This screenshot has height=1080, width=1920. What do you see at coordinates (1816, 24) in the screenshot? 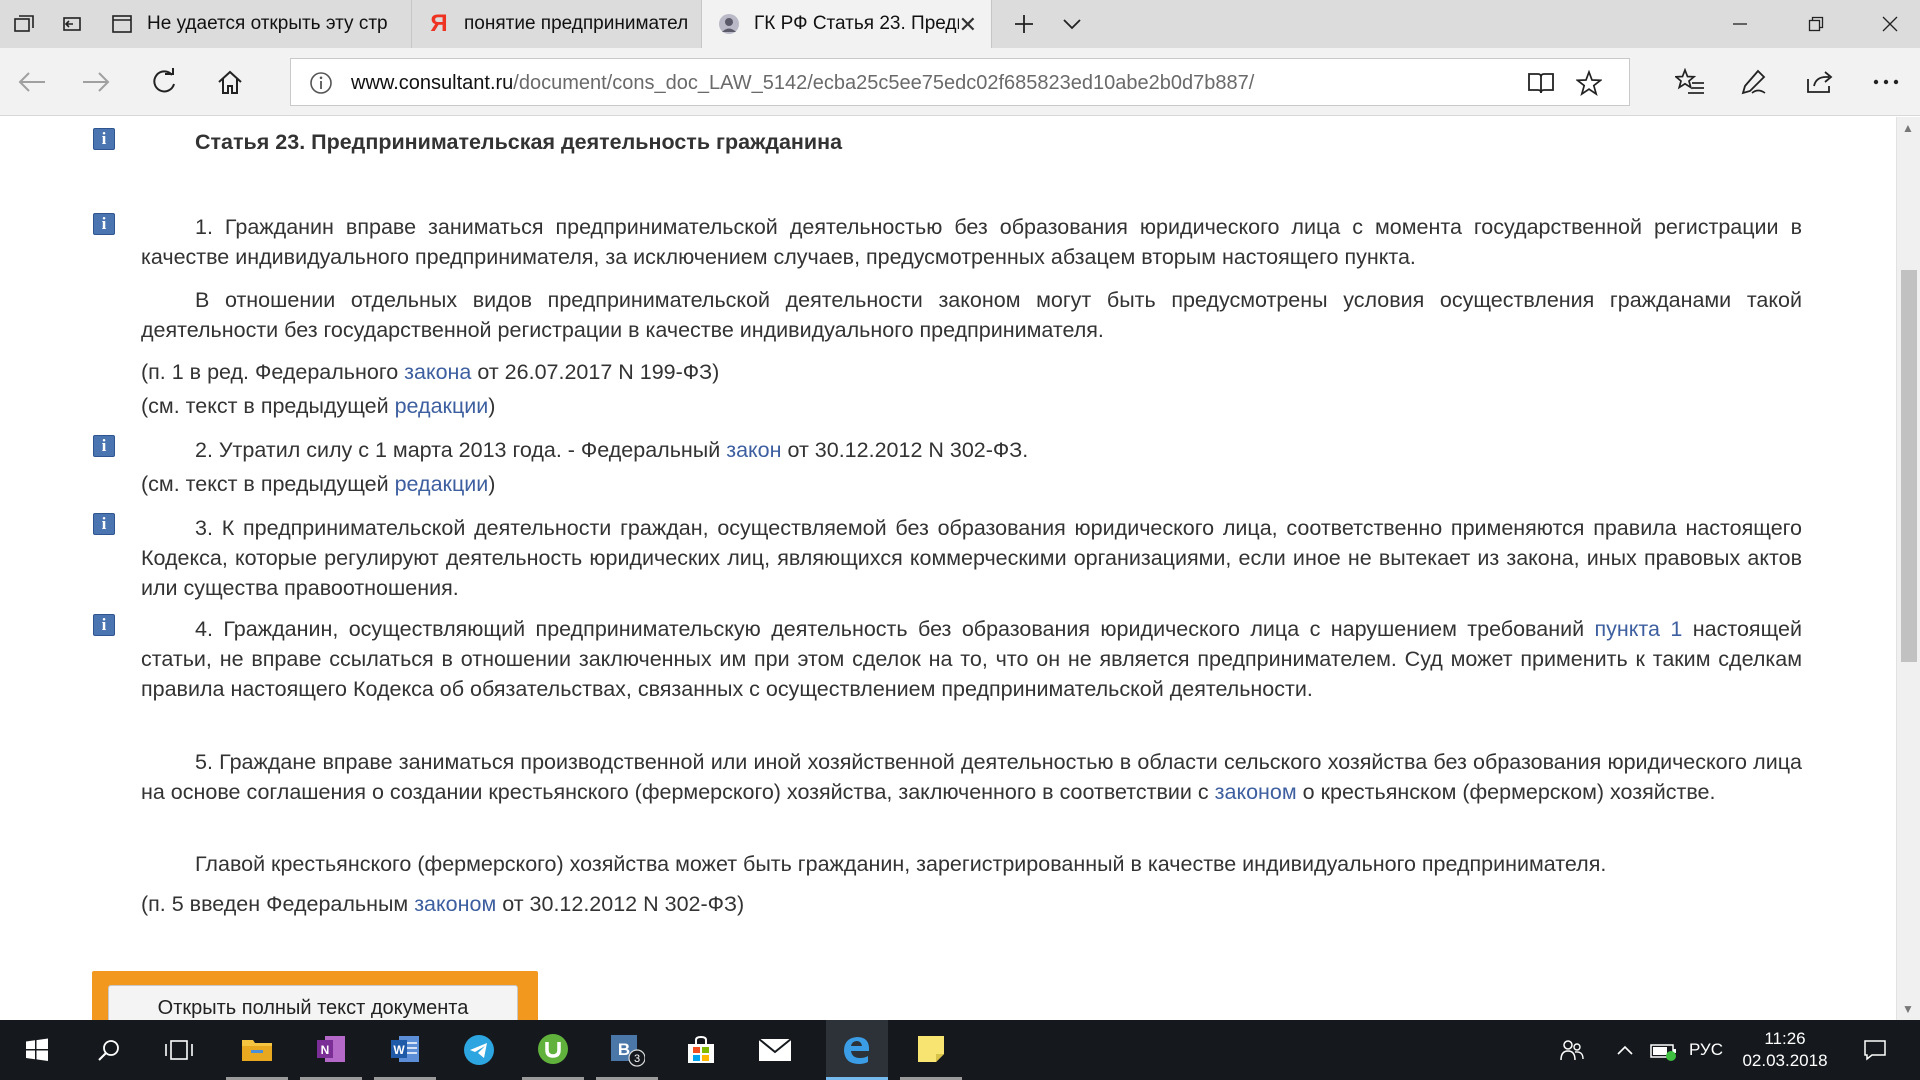
I see `restore-button` at bounding box center [1816, 24].